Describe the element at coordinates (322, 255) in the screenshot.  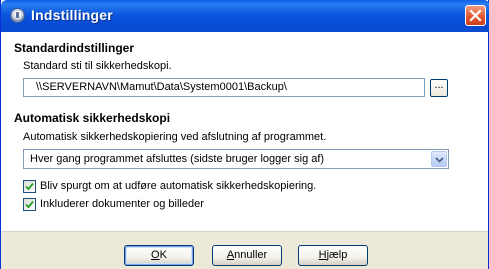
I see `help-mnemonic: H` at that location.